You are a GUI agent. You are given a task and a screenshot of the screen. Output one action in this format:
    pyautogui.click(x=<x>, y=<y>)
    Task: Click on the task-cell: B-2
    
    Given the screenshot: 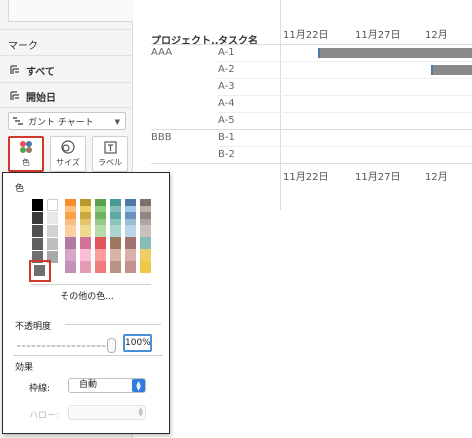 What is the action you would take?
    pyautogui.click(x=226, y=154)
    